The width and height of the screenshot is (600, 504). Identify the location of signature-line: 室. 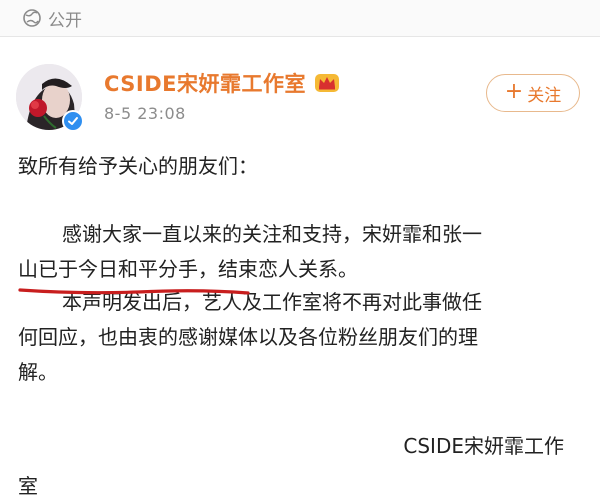
(28, 486).